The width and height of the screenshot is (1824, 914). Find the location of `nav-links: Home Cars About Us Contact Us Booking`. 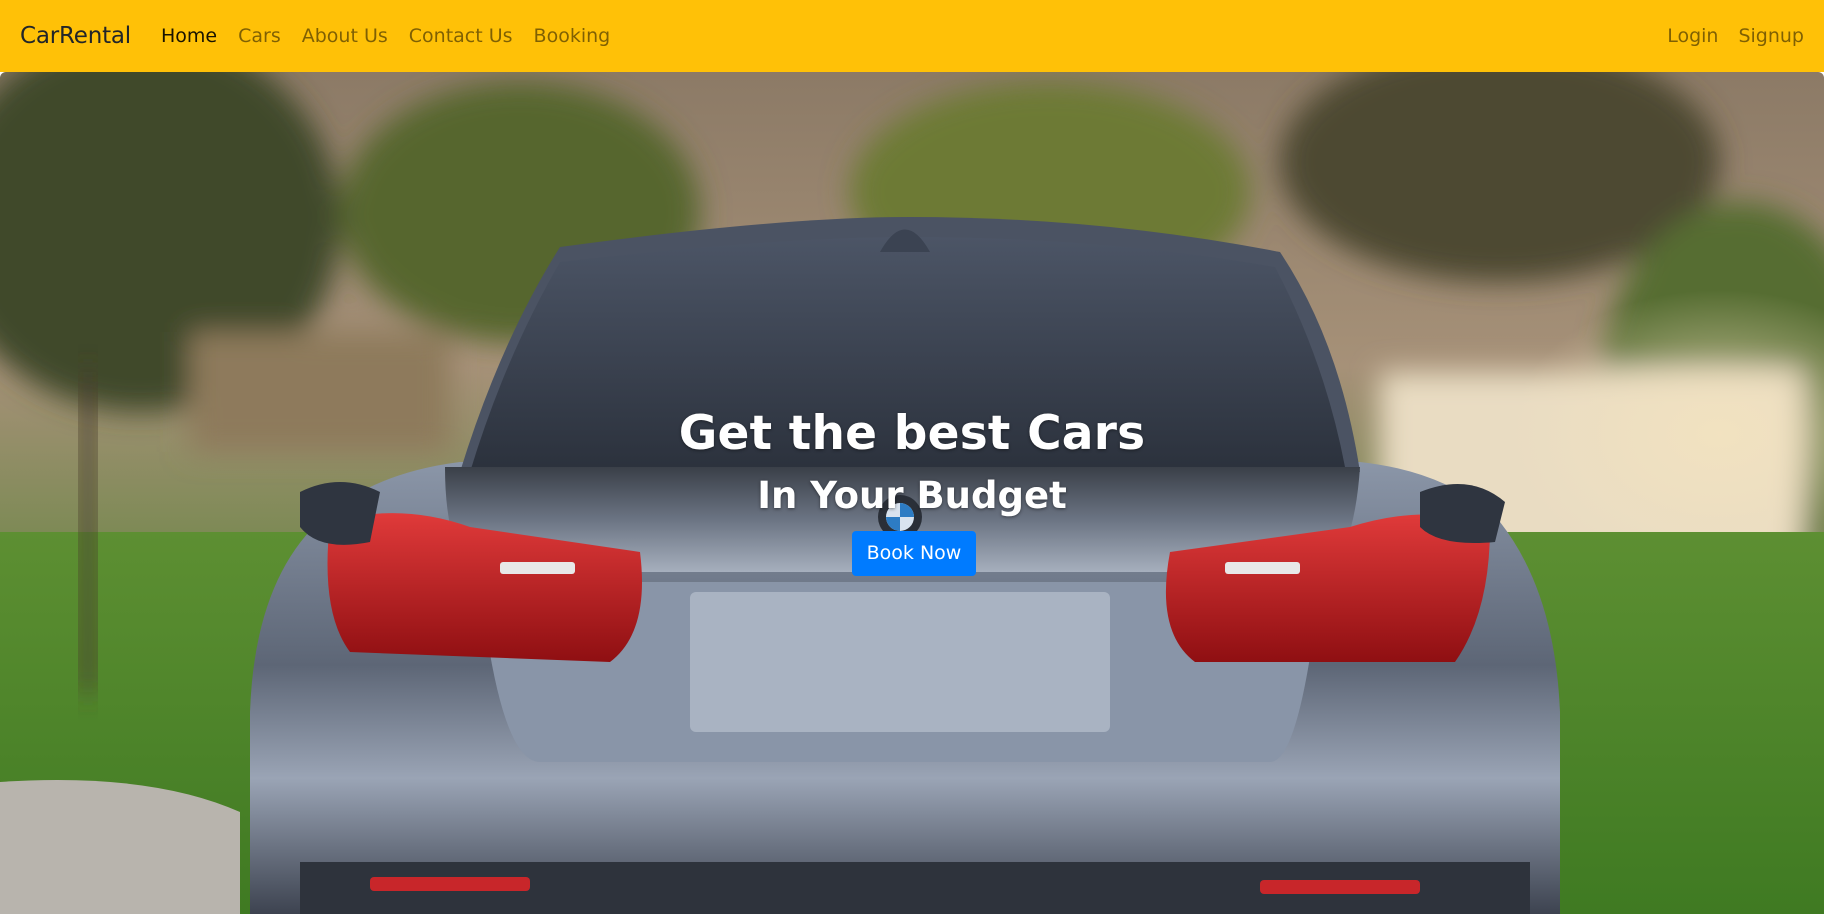

nav-links: Home Cars About Us Contact Us Booking is located at coordinates (385, 36).